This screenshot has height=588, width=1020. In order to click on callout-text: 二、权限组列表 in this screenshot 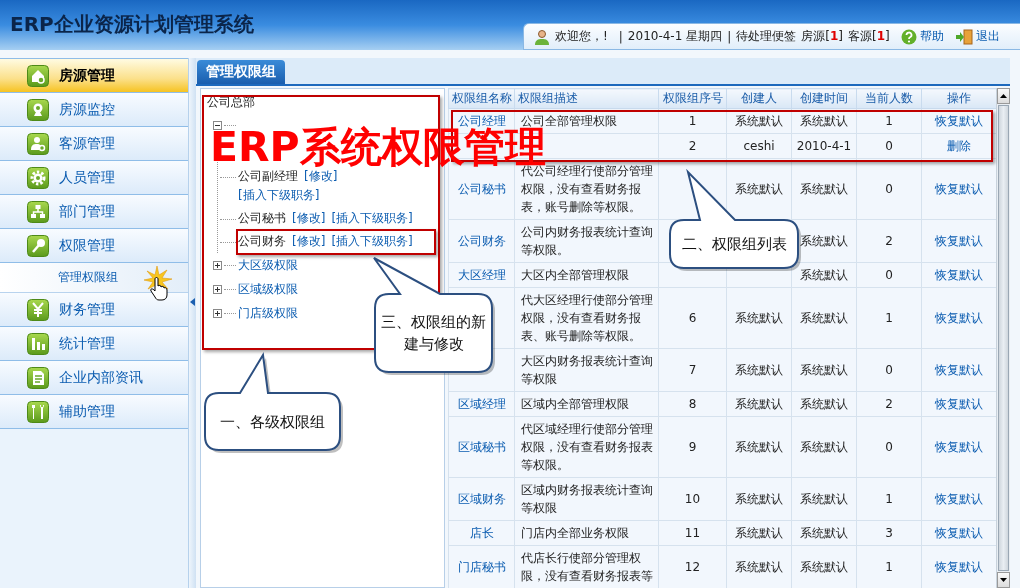, I will do `click(734, 244)`.